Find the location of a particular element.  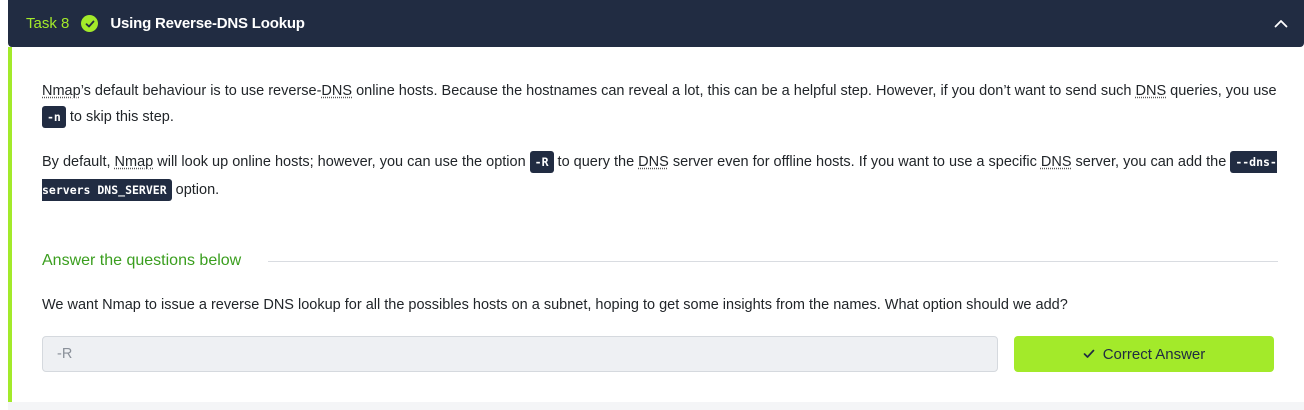

check-circle-icon is located at coordinates (90, 23).